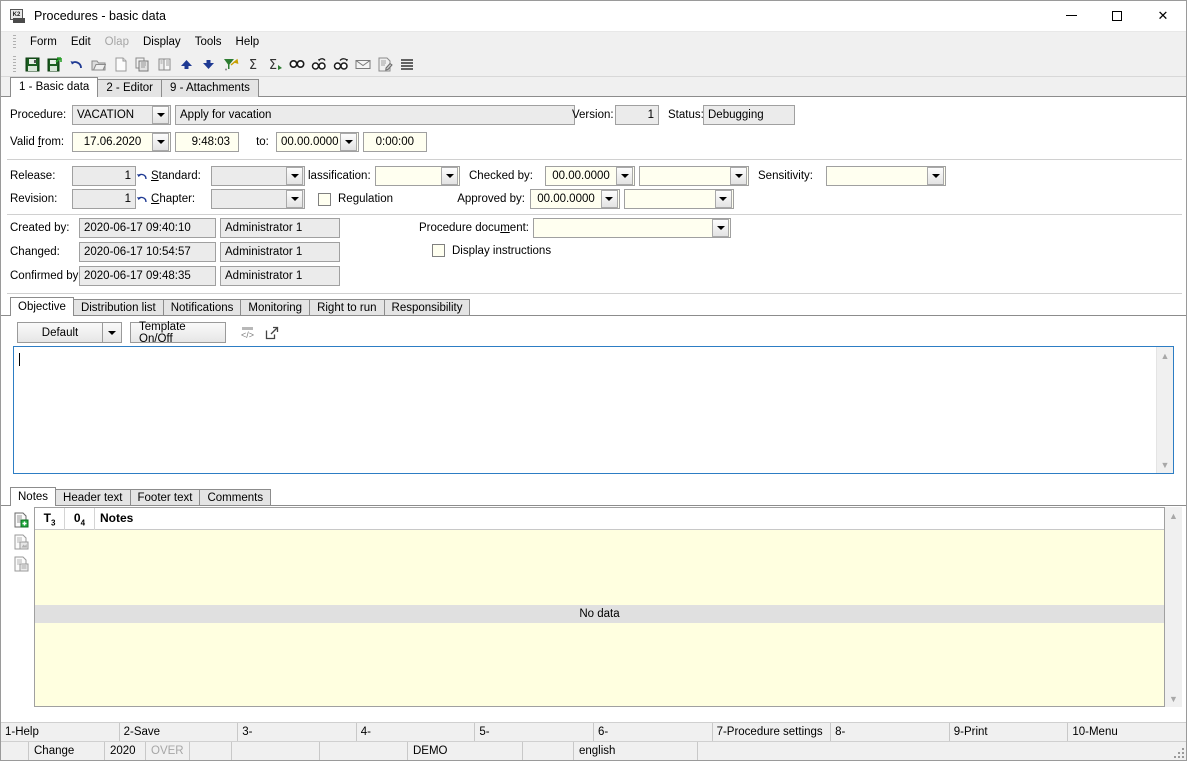 The image size is (1187, 761). What do you see at coordinates (280, 252) in the screenshot?
I see `changed-user-field: Administrator 1` at bounding box center [280, 252].